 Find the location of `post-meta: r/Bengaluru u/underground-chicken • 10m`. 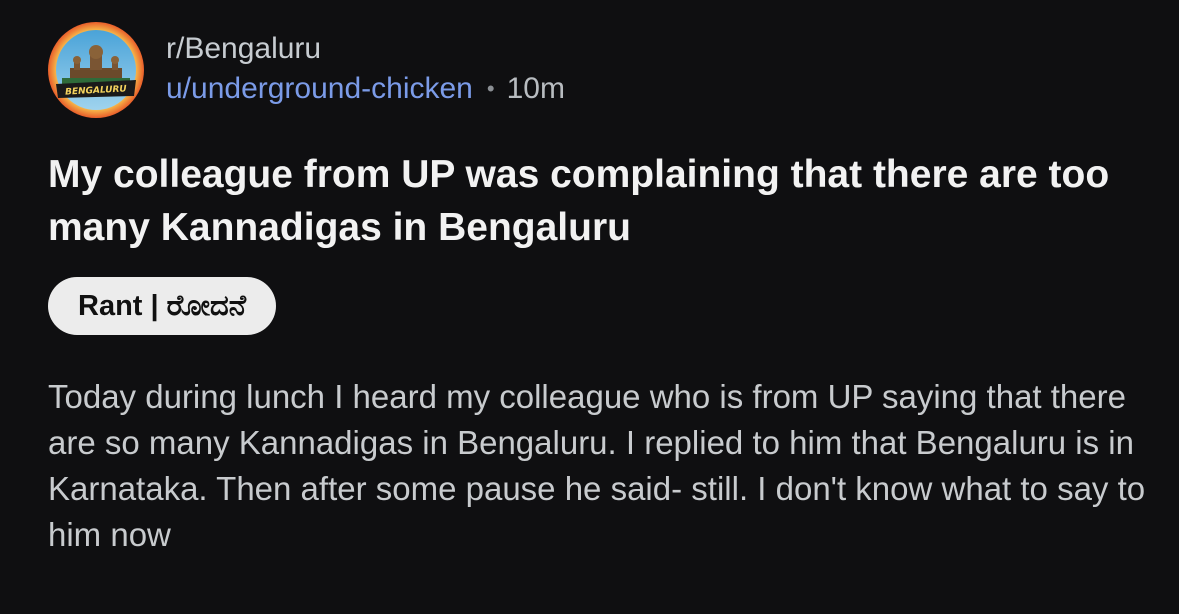

post-meta: r/Bengaluru u/underground-chicken • 10m is located at coordinates (365, 70).